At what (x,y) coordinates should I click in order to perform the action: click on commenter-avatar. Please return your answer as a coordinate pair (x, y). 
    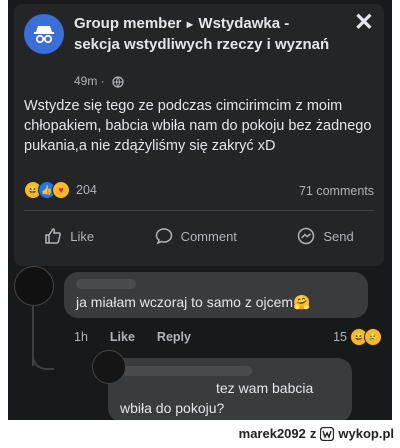
    Looking at the image, I should click on (34, 286).